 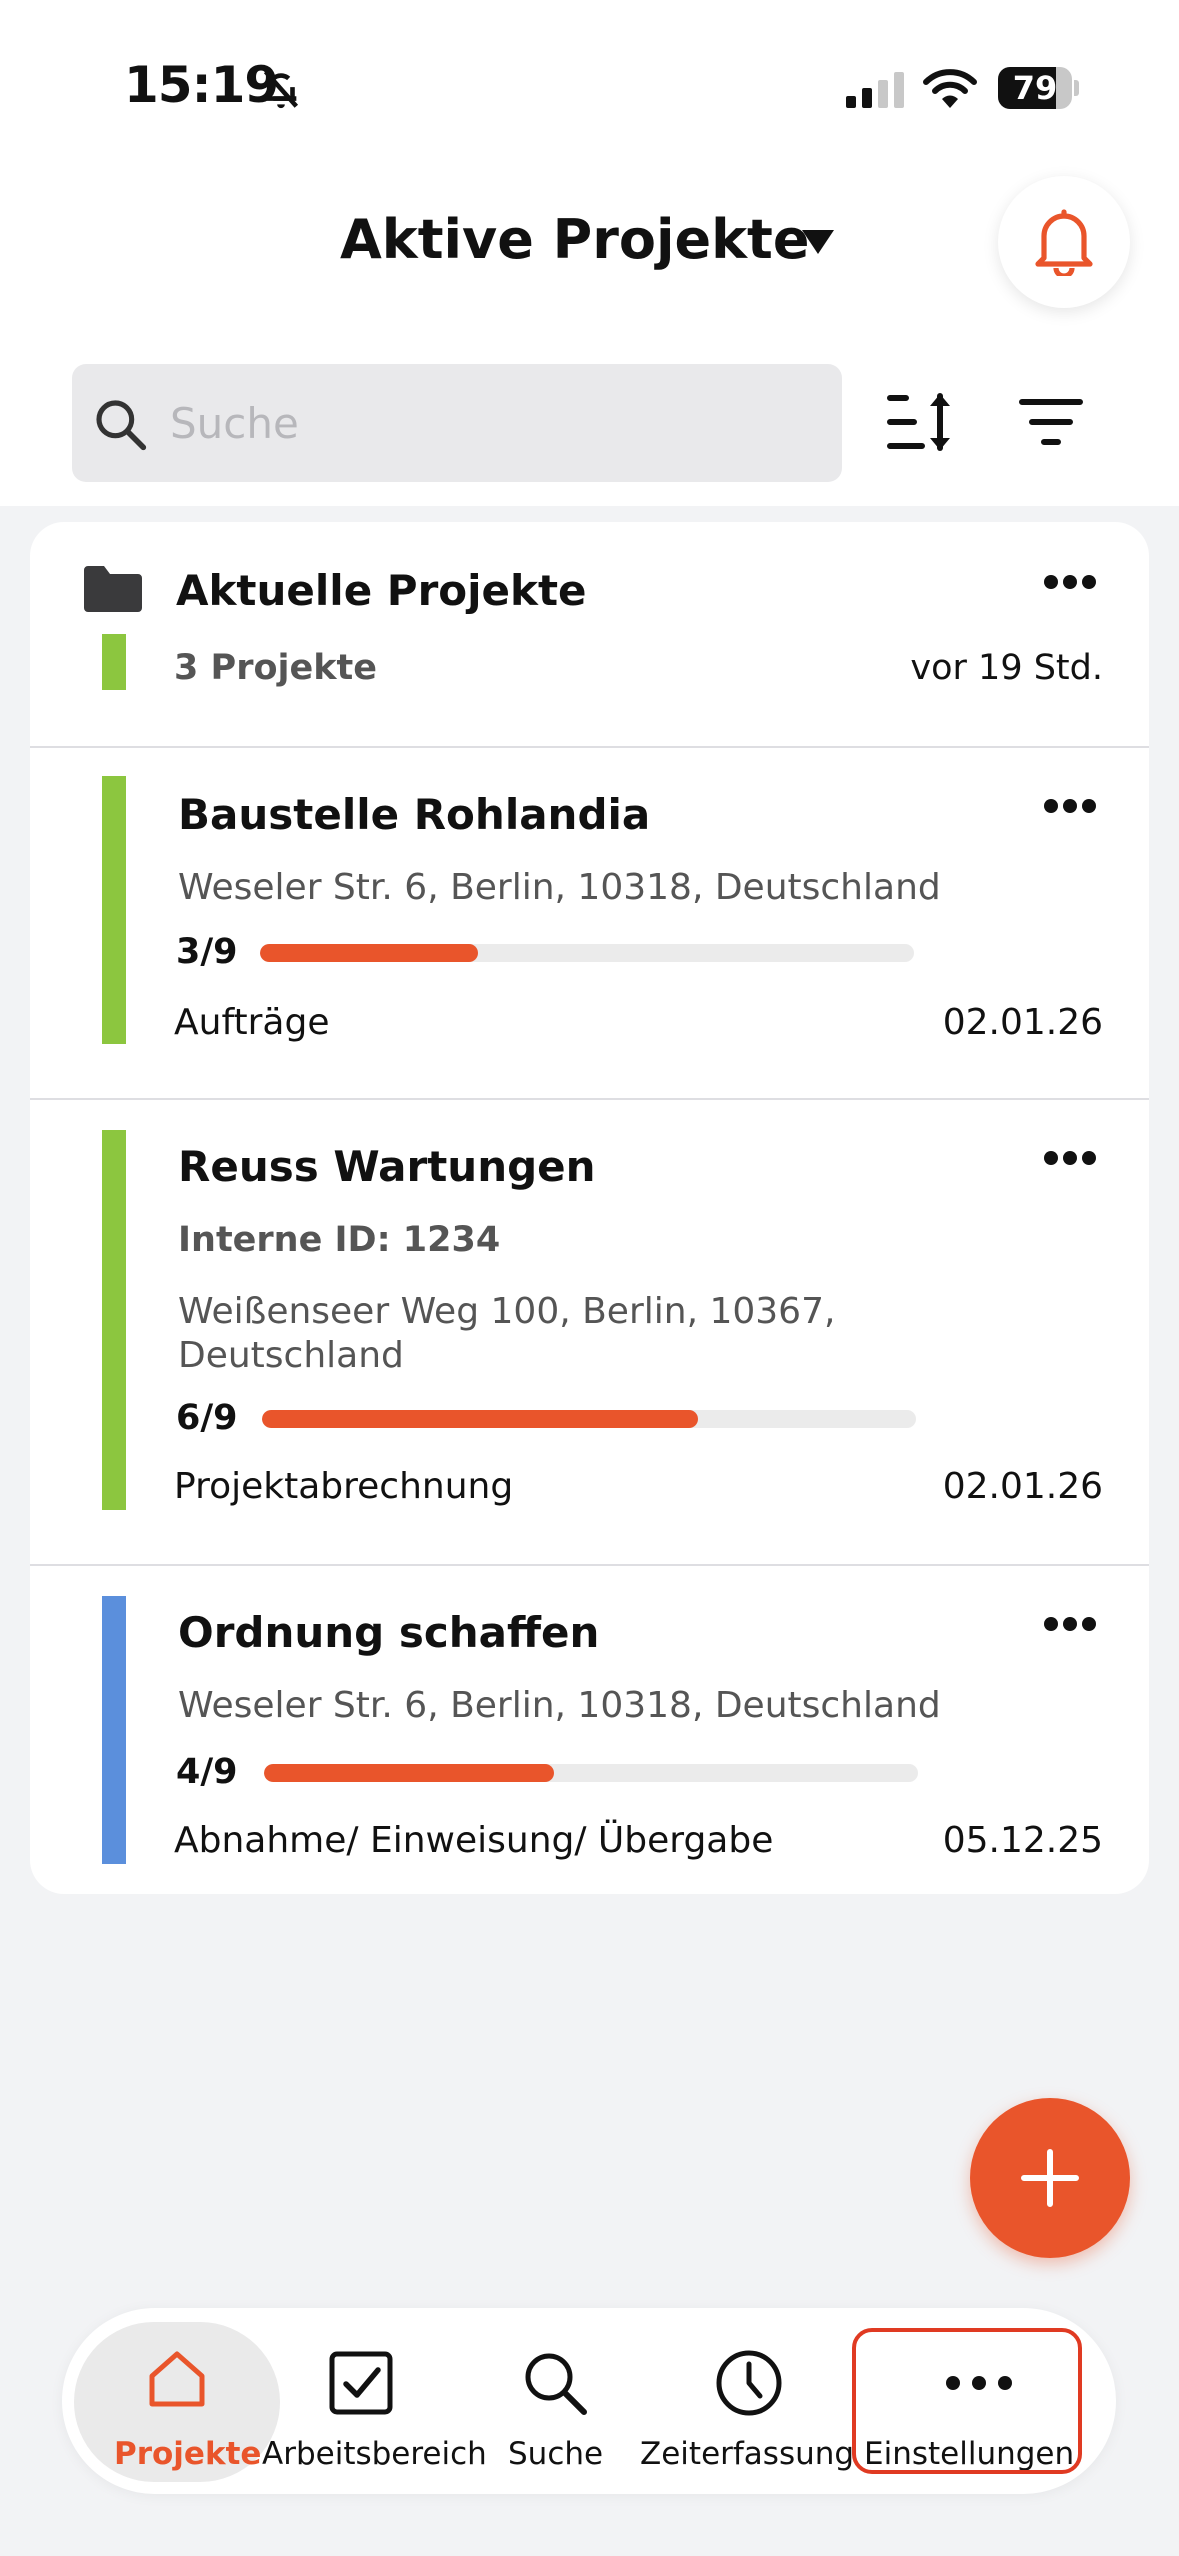 I want to click on plus-icon, so click(x=1050, y=2178).